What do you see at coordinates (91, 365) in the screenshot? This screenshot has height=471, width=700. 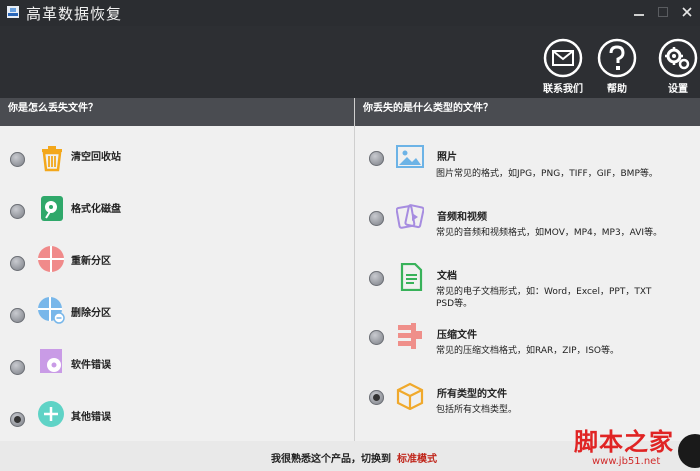 I see `loss-option-label: 软件错误` at bounding box center [91, 365].